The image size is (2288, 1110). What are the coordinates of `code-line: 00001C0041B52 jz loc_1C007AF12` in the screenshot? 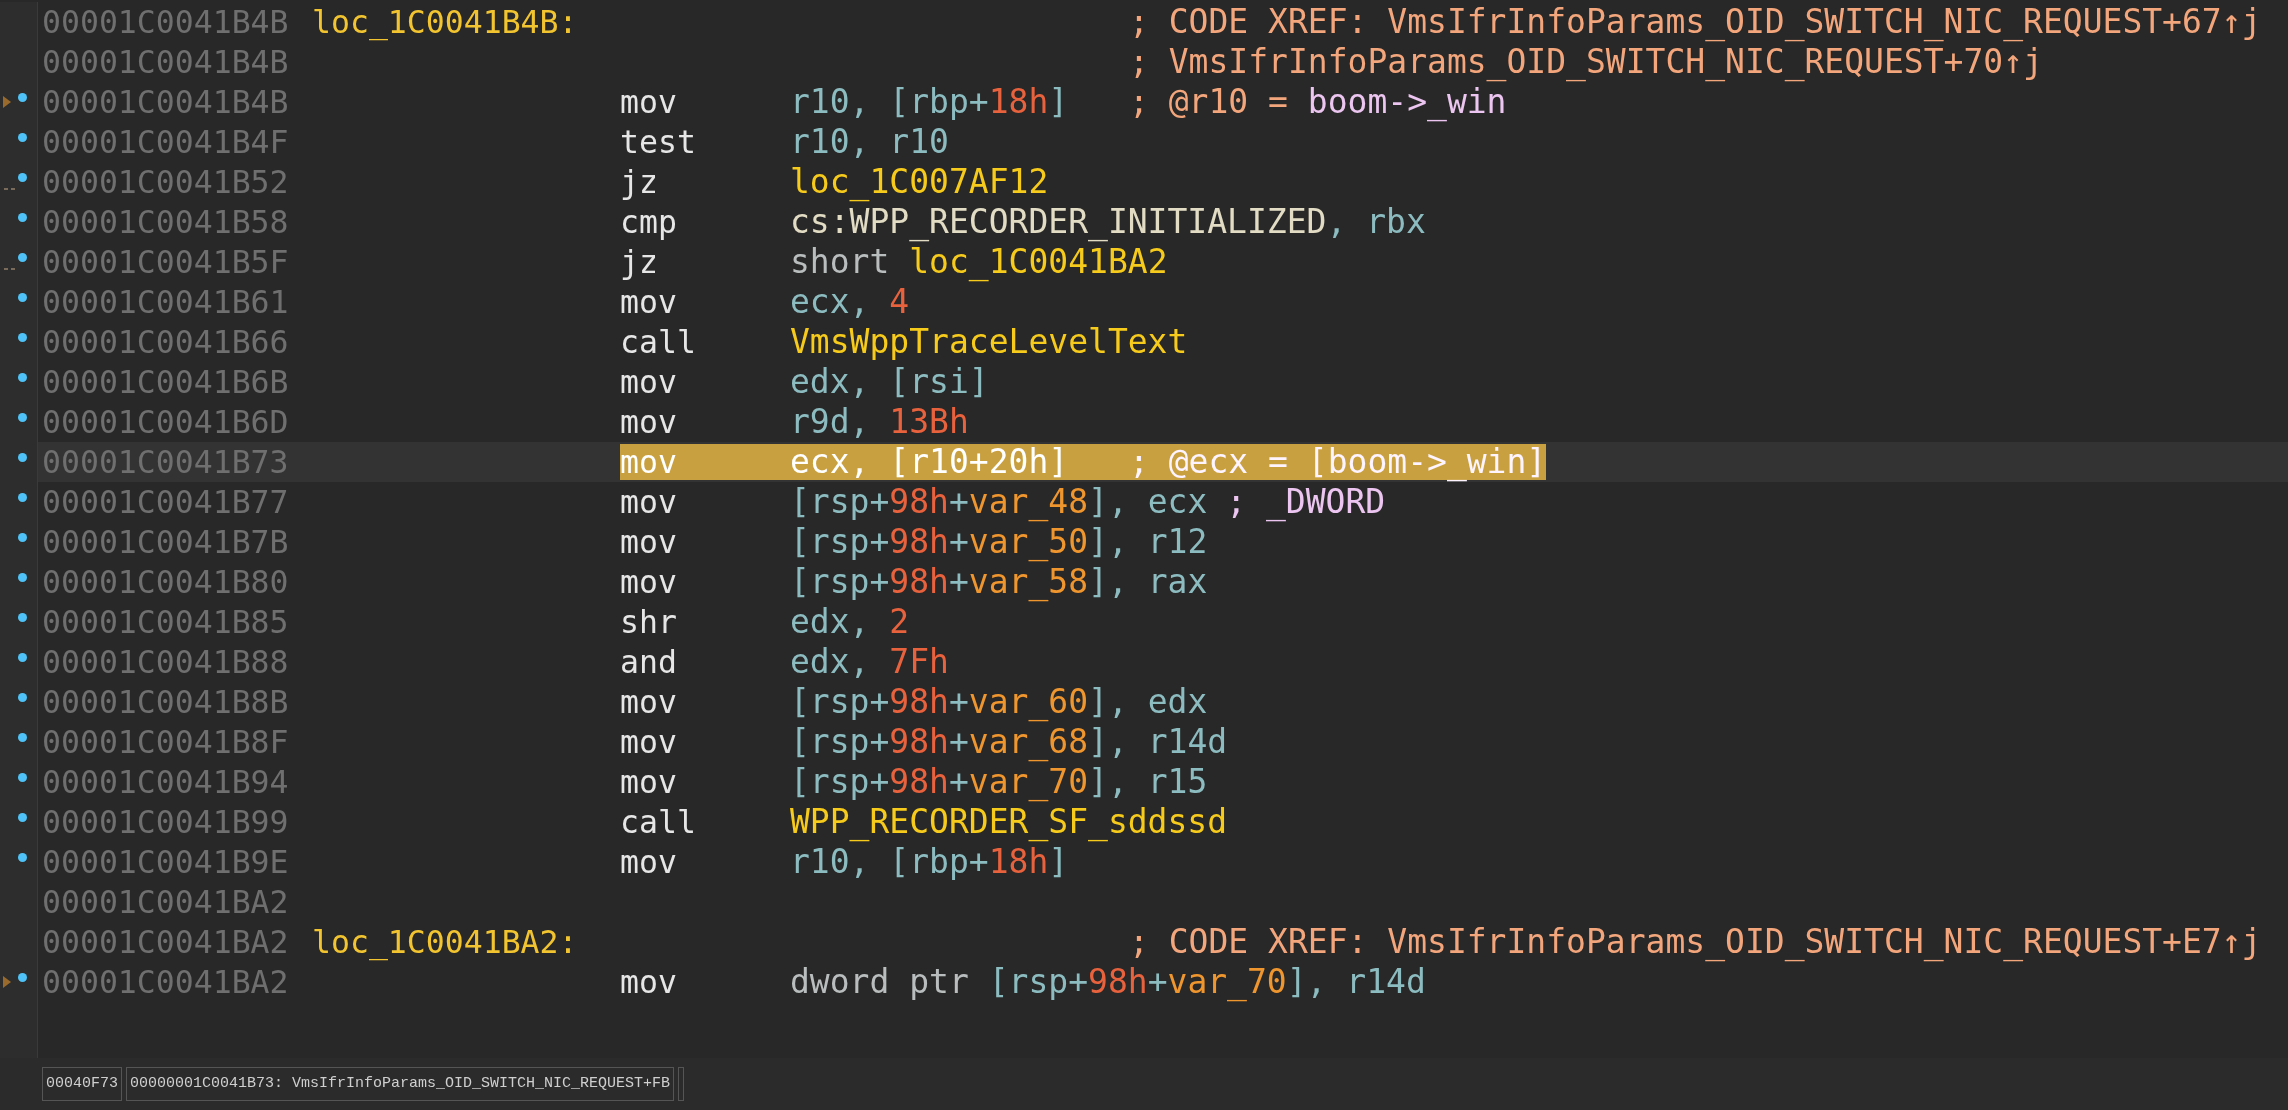 It's located at (1144, 182).